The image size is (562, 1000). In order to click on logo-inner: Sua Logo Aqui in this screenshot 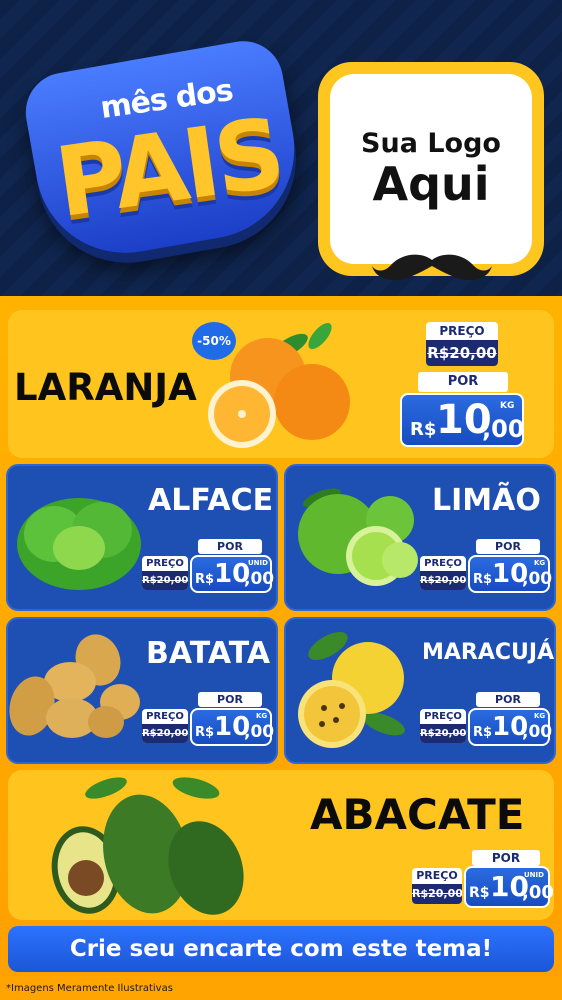, I will do `click(431, 169)`.